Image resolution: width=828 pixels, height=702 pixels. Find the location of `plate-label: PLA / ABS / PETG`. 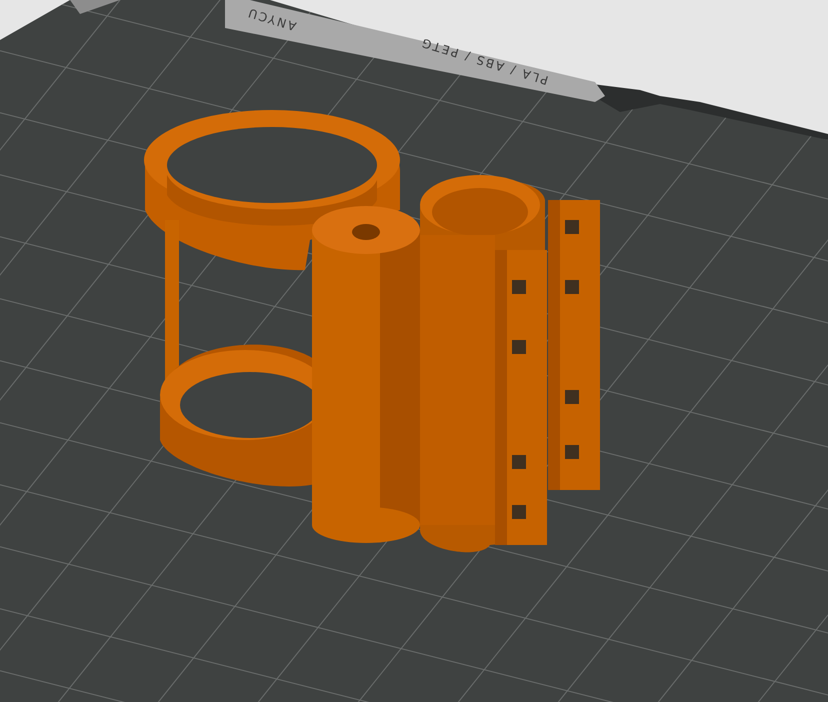

plate-label: PLA / ABS / PETG is located at coordinates (484, 61).